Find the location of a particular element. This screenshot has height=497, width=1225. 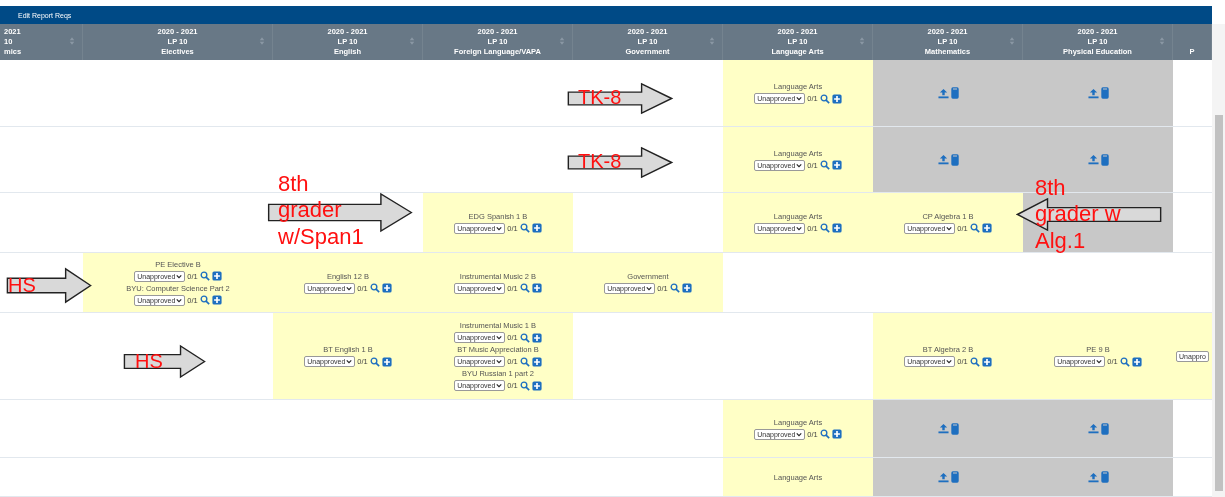

annotation-callout: 8th grader w/Span1 is located at coordinates (340, 212).